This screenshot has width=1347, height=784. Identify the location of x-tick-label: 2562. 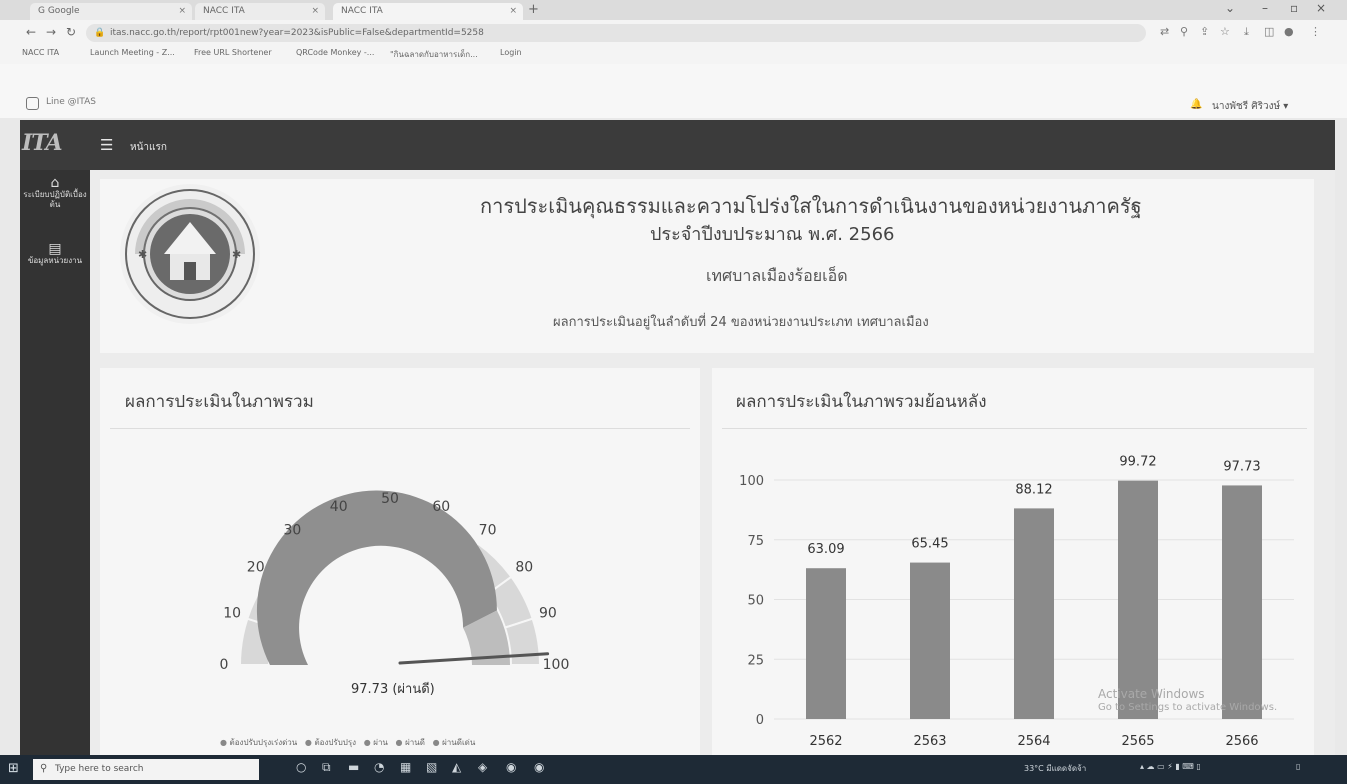
(825, 741).